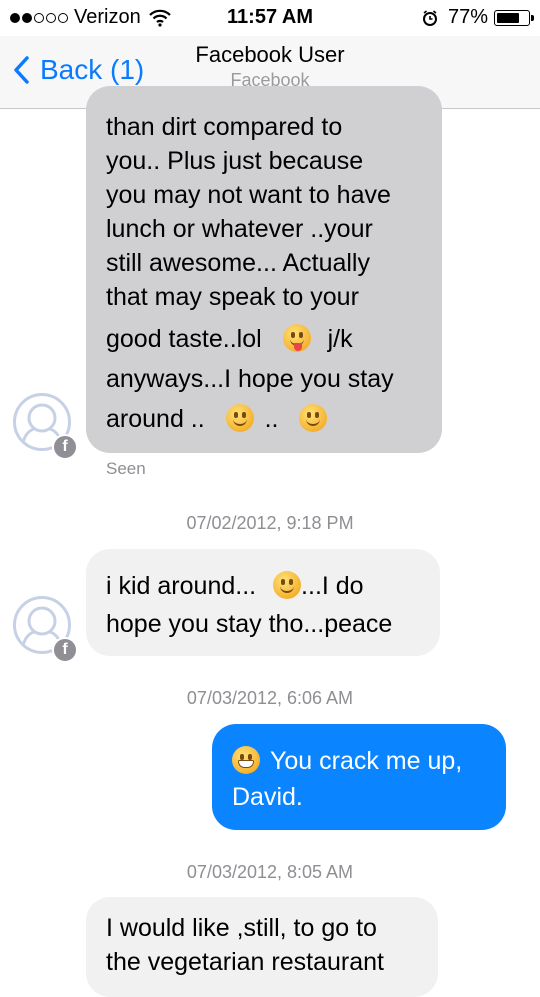  What do you see at coordinates (248, 195) in the screenshot?
I see `message-line: you may not want to have` at bounding box center [248, 195].